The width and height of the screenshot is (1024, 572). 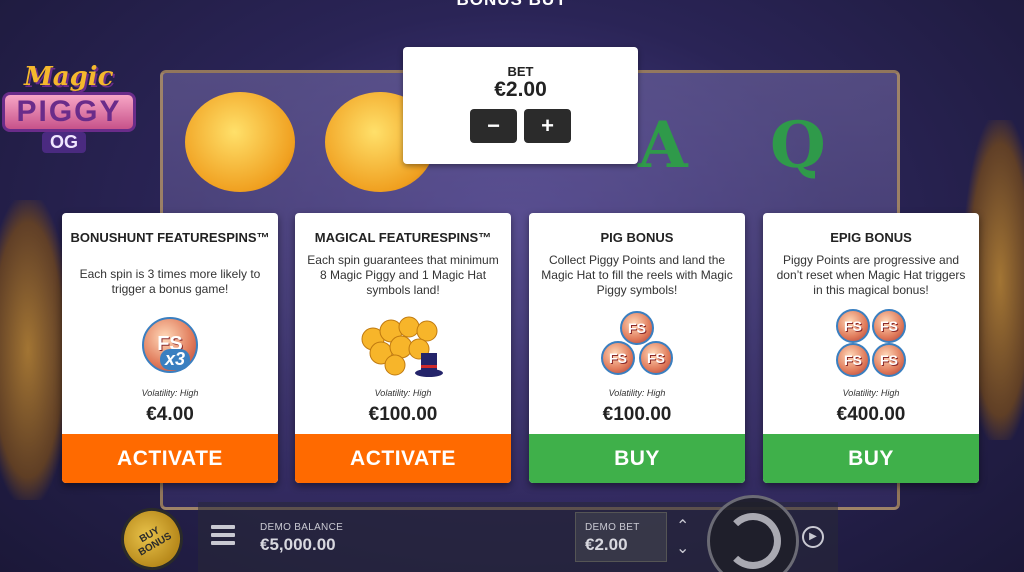 I want to click on buy-pig-bonus-button: BUY, so click(x=637, y=458).